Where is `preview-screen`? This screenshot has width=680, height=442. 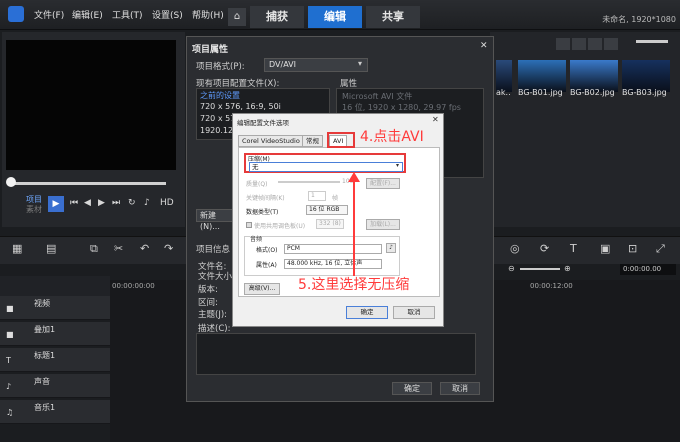
preview-screen is located at coordinates (91, 105).